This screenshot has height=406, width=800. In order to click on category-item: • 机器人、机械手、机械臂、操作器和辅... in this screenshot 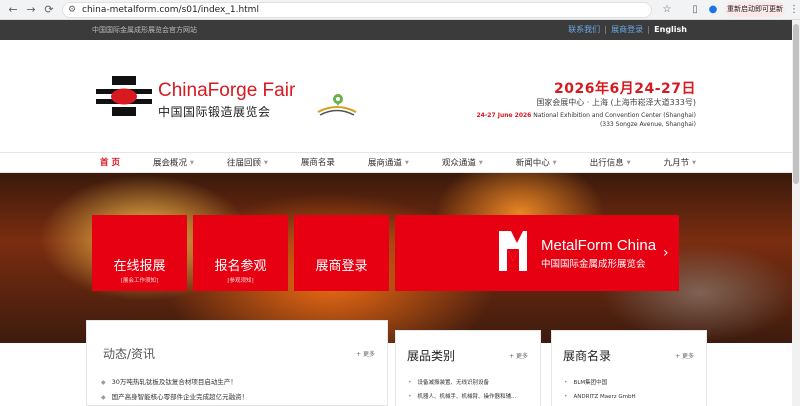, I will do `click(469, 397)`.